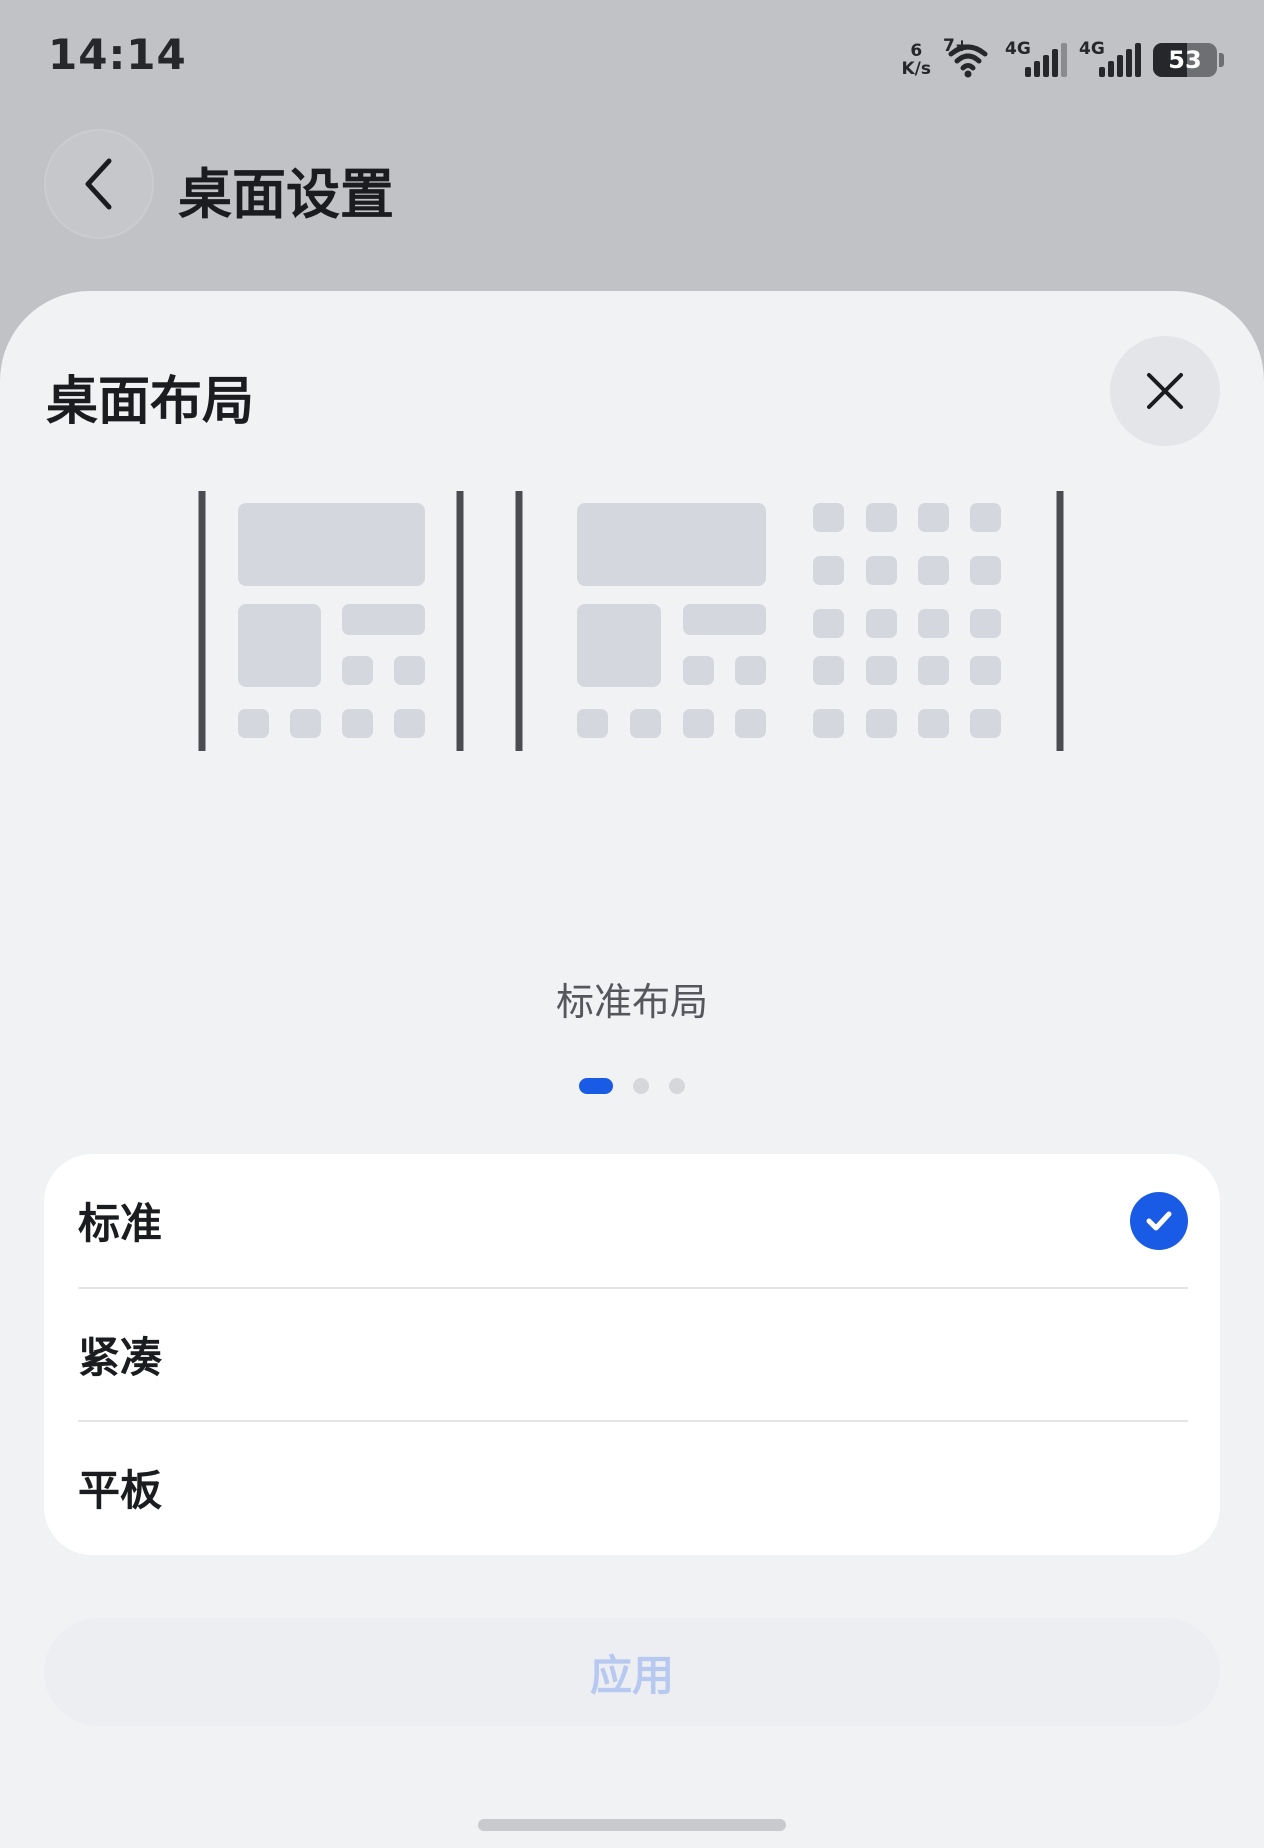 The width and height of the screenshot is (1264, 1848). Describe the element at coordinates (916, 69) in the screenshot. I see `network-speed-unit: K/s` at that location.